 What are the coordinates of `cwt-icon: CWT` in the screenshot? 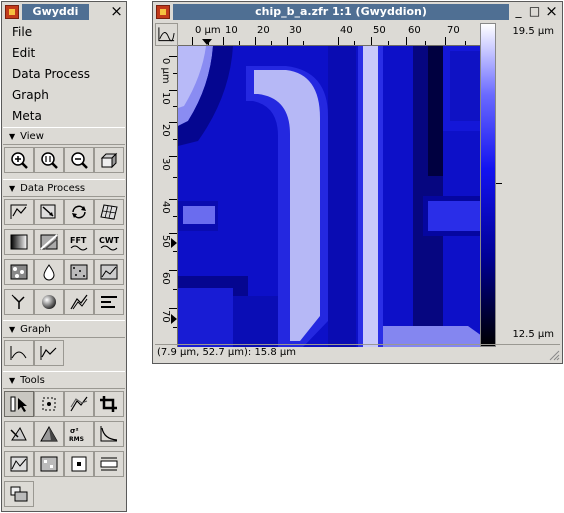 It's located at (109, 243).